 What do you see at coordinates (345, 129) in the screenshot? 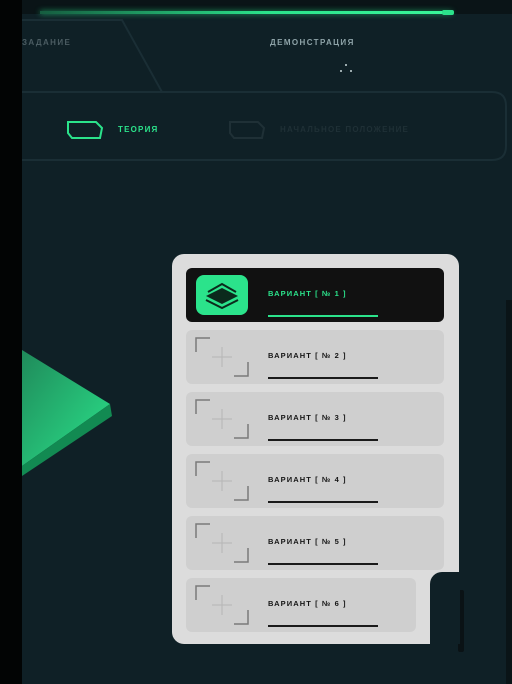
I see `mode-initial-position-label: НАЧАЛЬНОЕ ПОЛОЖЕНИЕ` at bounding box center [345, 129].